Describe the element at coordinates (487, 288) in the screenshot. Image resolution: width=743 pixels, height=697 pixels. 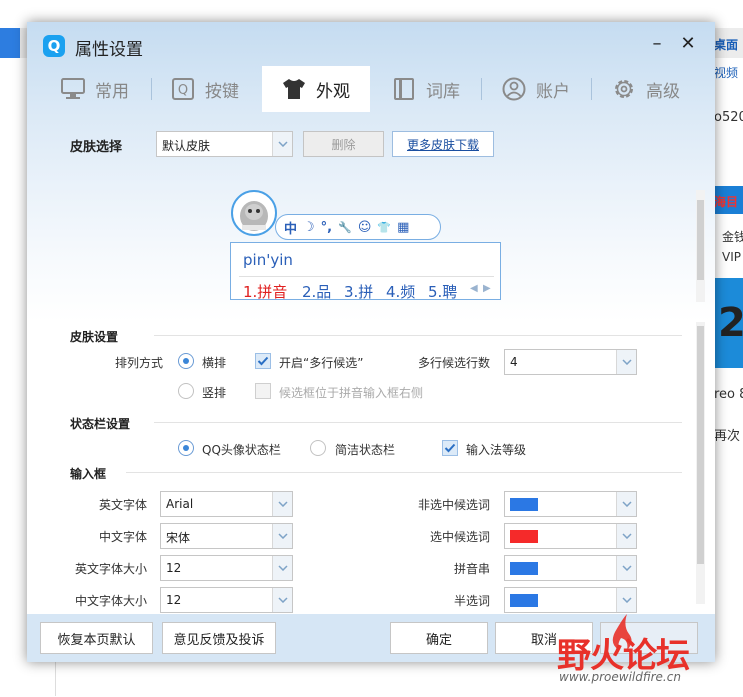
I see `page-right-icon: ▶` at that location.